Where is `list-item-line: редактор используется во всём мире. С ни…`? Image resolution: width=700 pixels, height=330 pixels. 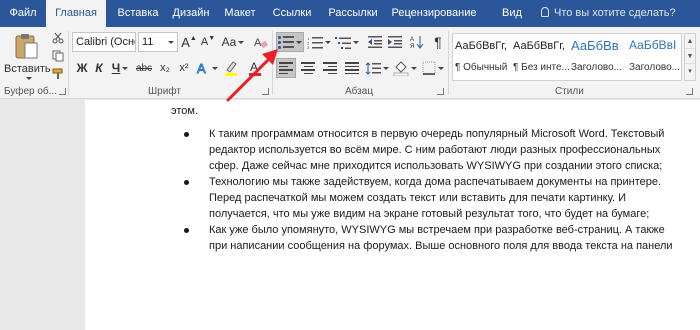
list-item-line: редактор используется во всём мире. С ни… is located at coordinates (435, 150).